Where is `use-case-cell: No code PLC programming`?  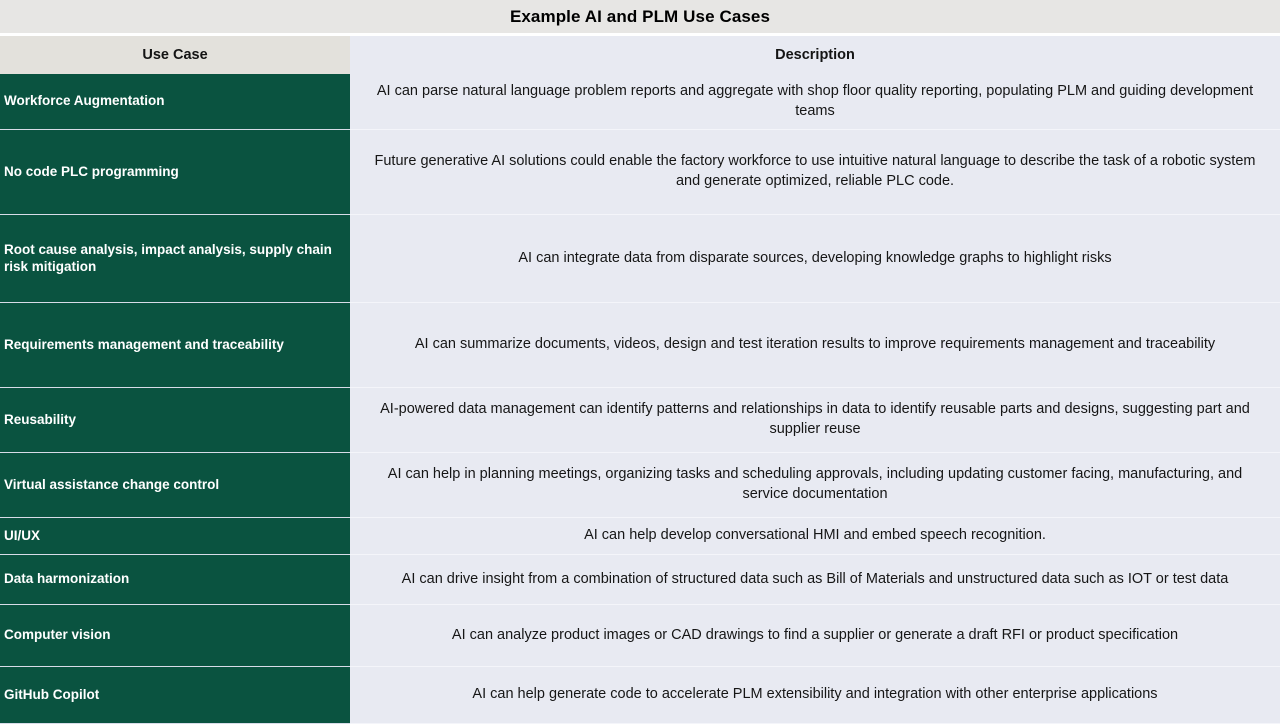 use-case-cell: No code PLC programming is located at coordinates (175, 172).